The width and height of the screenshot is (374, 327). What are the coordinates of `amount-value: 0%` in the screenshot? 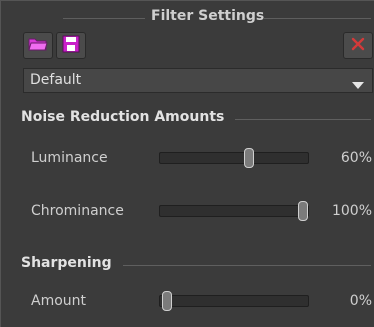 It's located at (360, 301).